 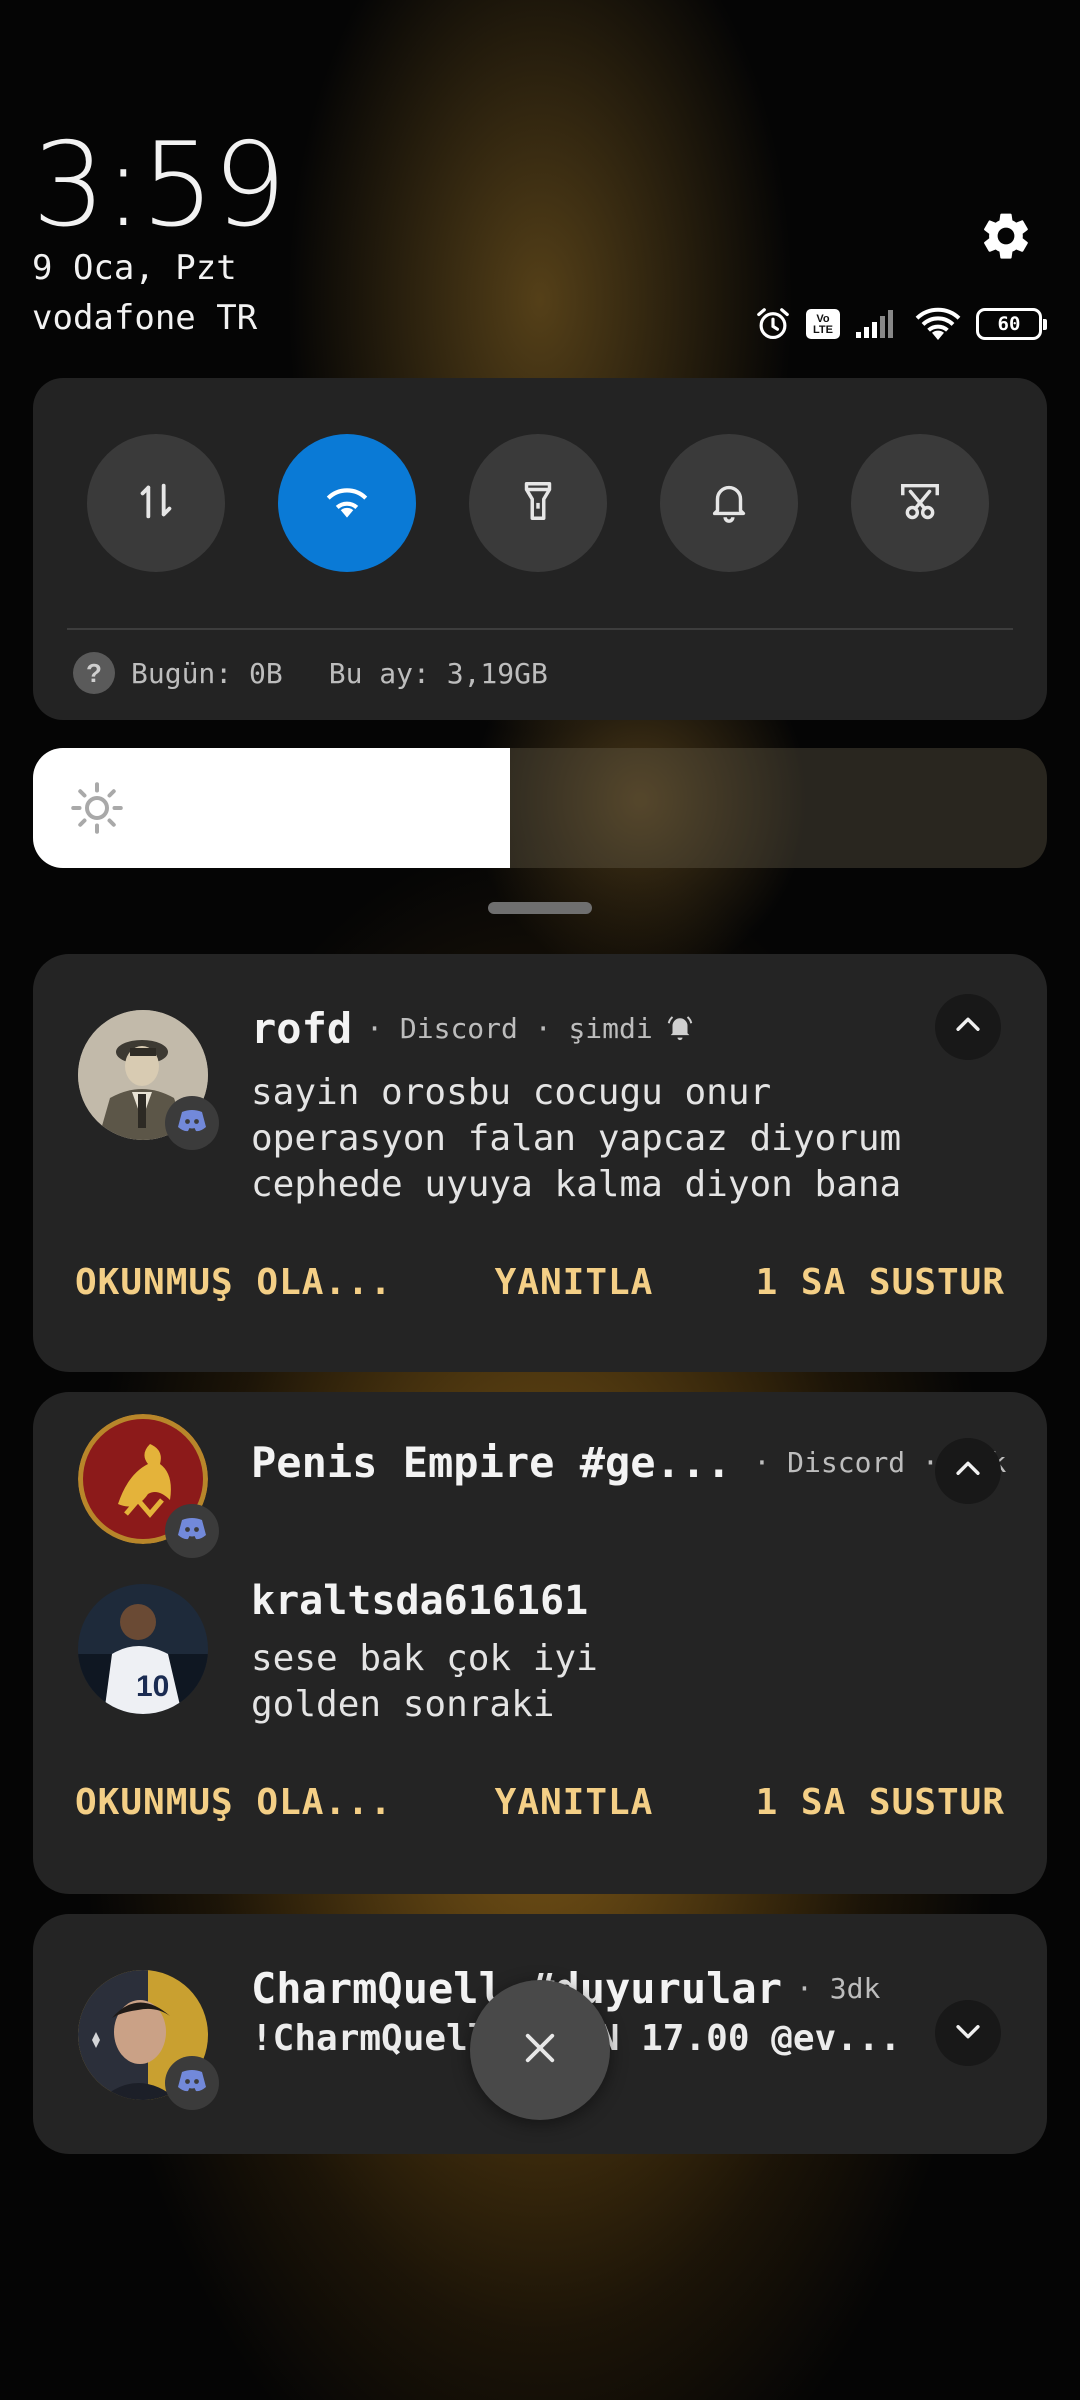 I want to click on data-arrows-icon, so click(x=156, y=503).